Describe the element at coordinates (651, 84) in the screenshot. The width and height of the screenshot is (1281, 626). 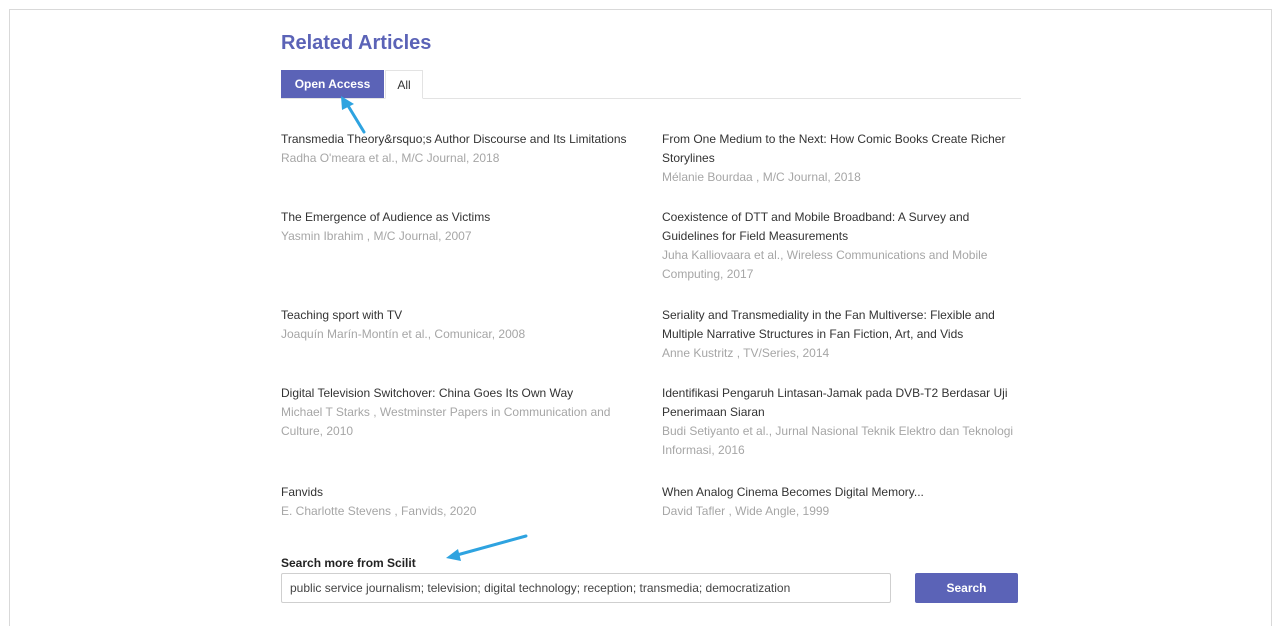
I see `tab-bar: Open Access All` at that location.